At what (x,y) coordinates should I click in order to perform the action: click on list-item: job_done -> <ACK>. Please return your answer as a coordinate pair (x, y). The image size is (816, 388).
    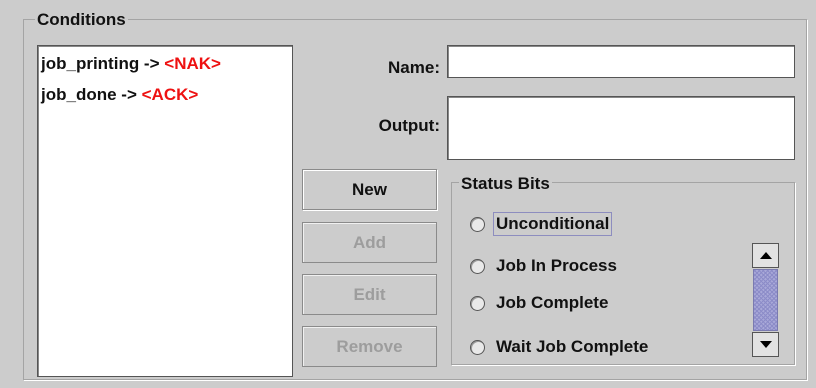
    Looking at the image, I should click on (119, 95).